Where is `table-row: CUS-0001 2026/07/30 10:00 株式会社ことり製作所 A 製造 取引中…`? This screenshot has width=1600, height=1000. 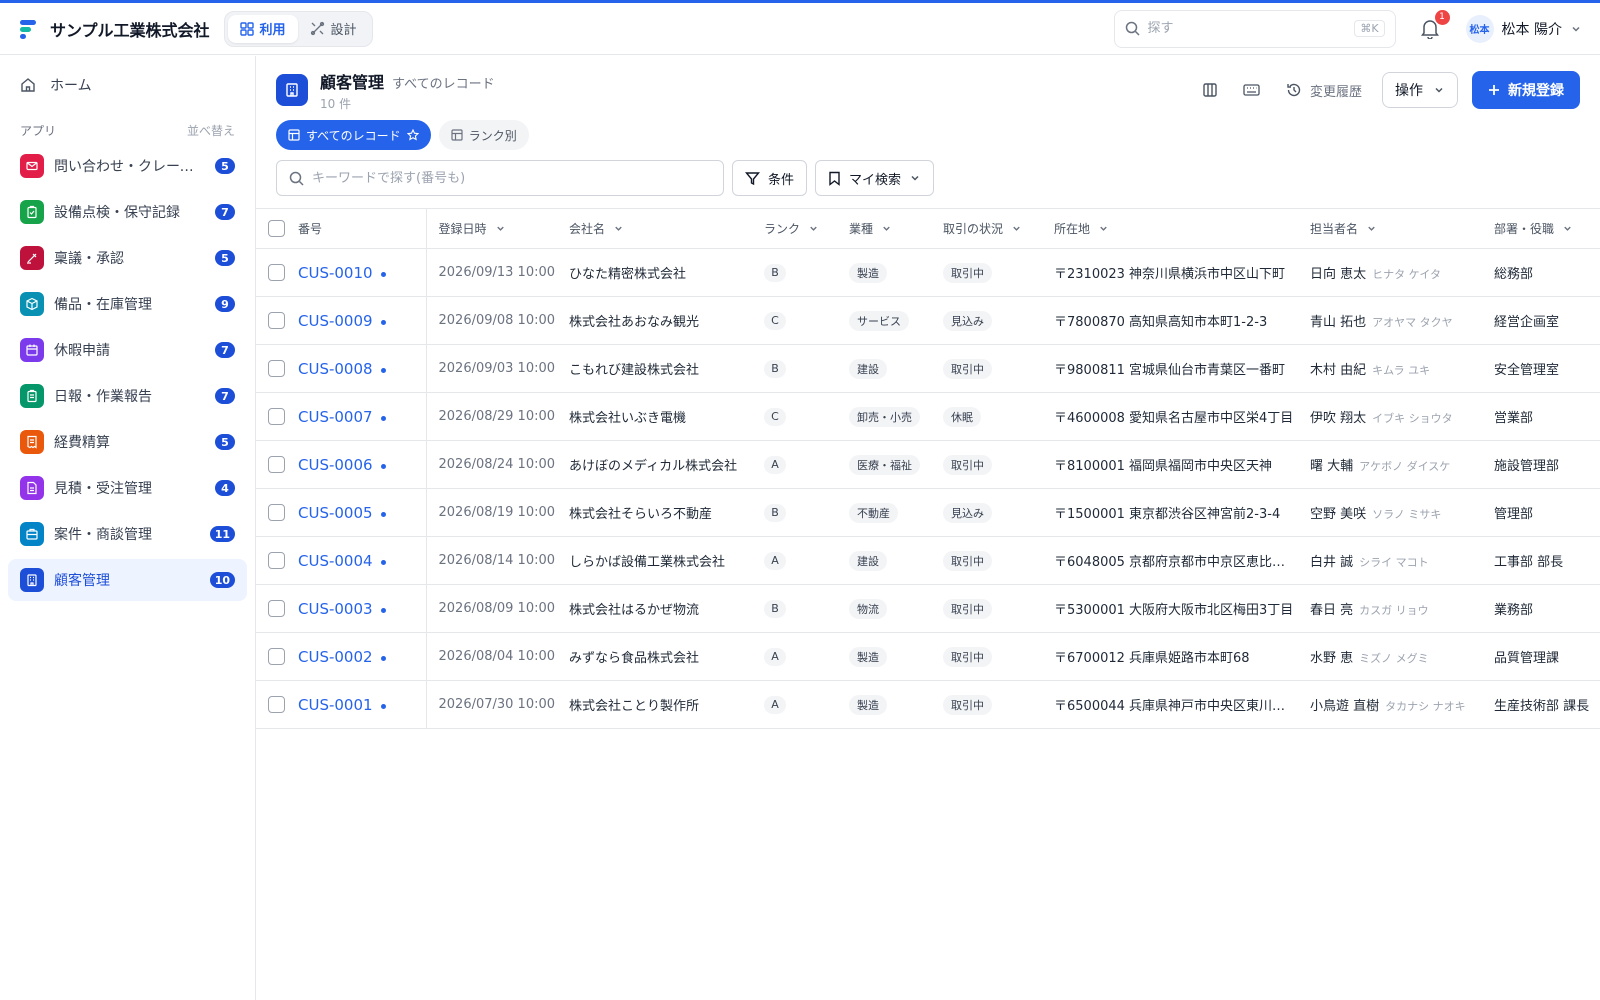
table-row: CUS-0001 2026/07/30 10:00 株式会社ことり製作所 A 製造 取引中… is located at coordinates (928, 704).